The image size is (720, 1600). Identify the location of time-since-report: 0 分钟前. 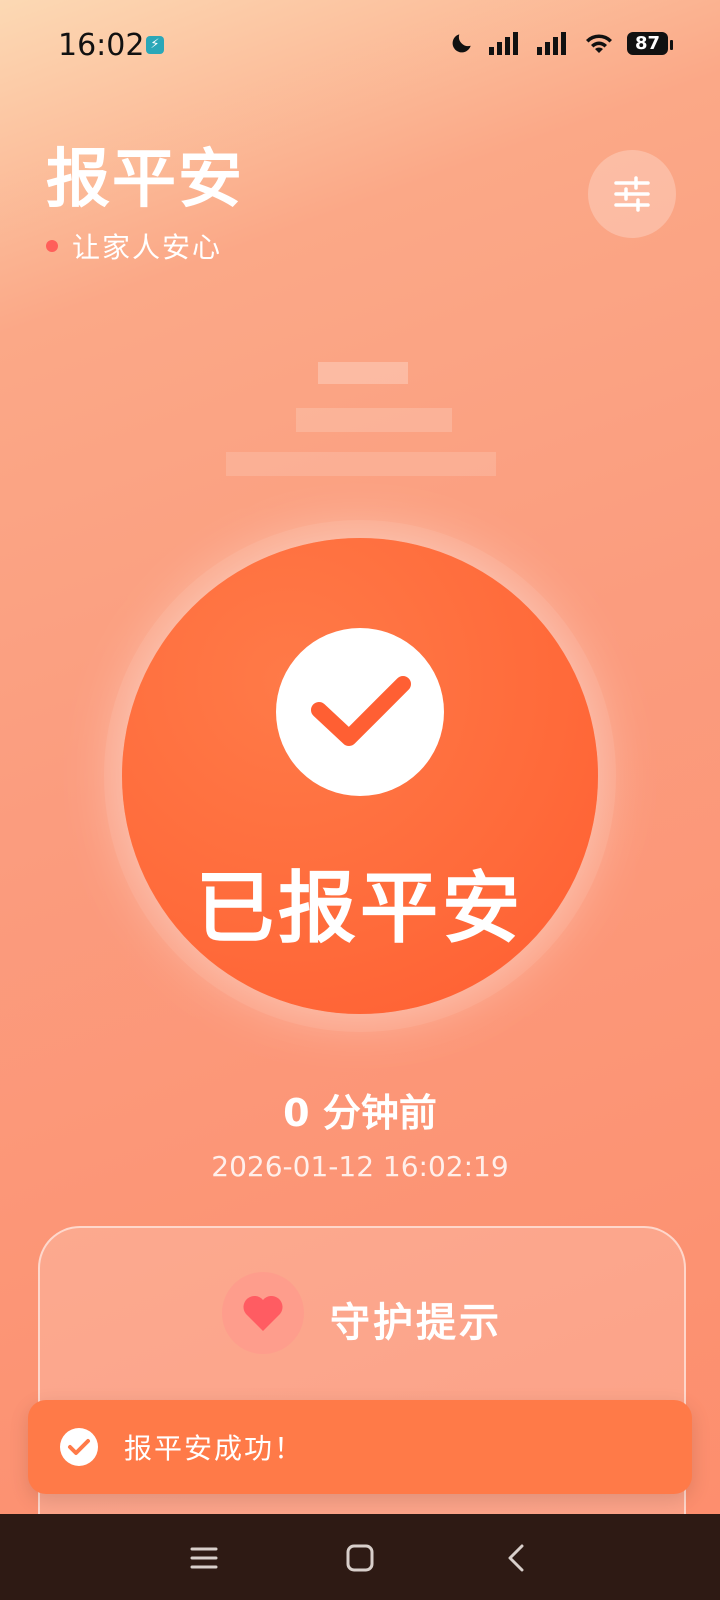
(360, 1113).